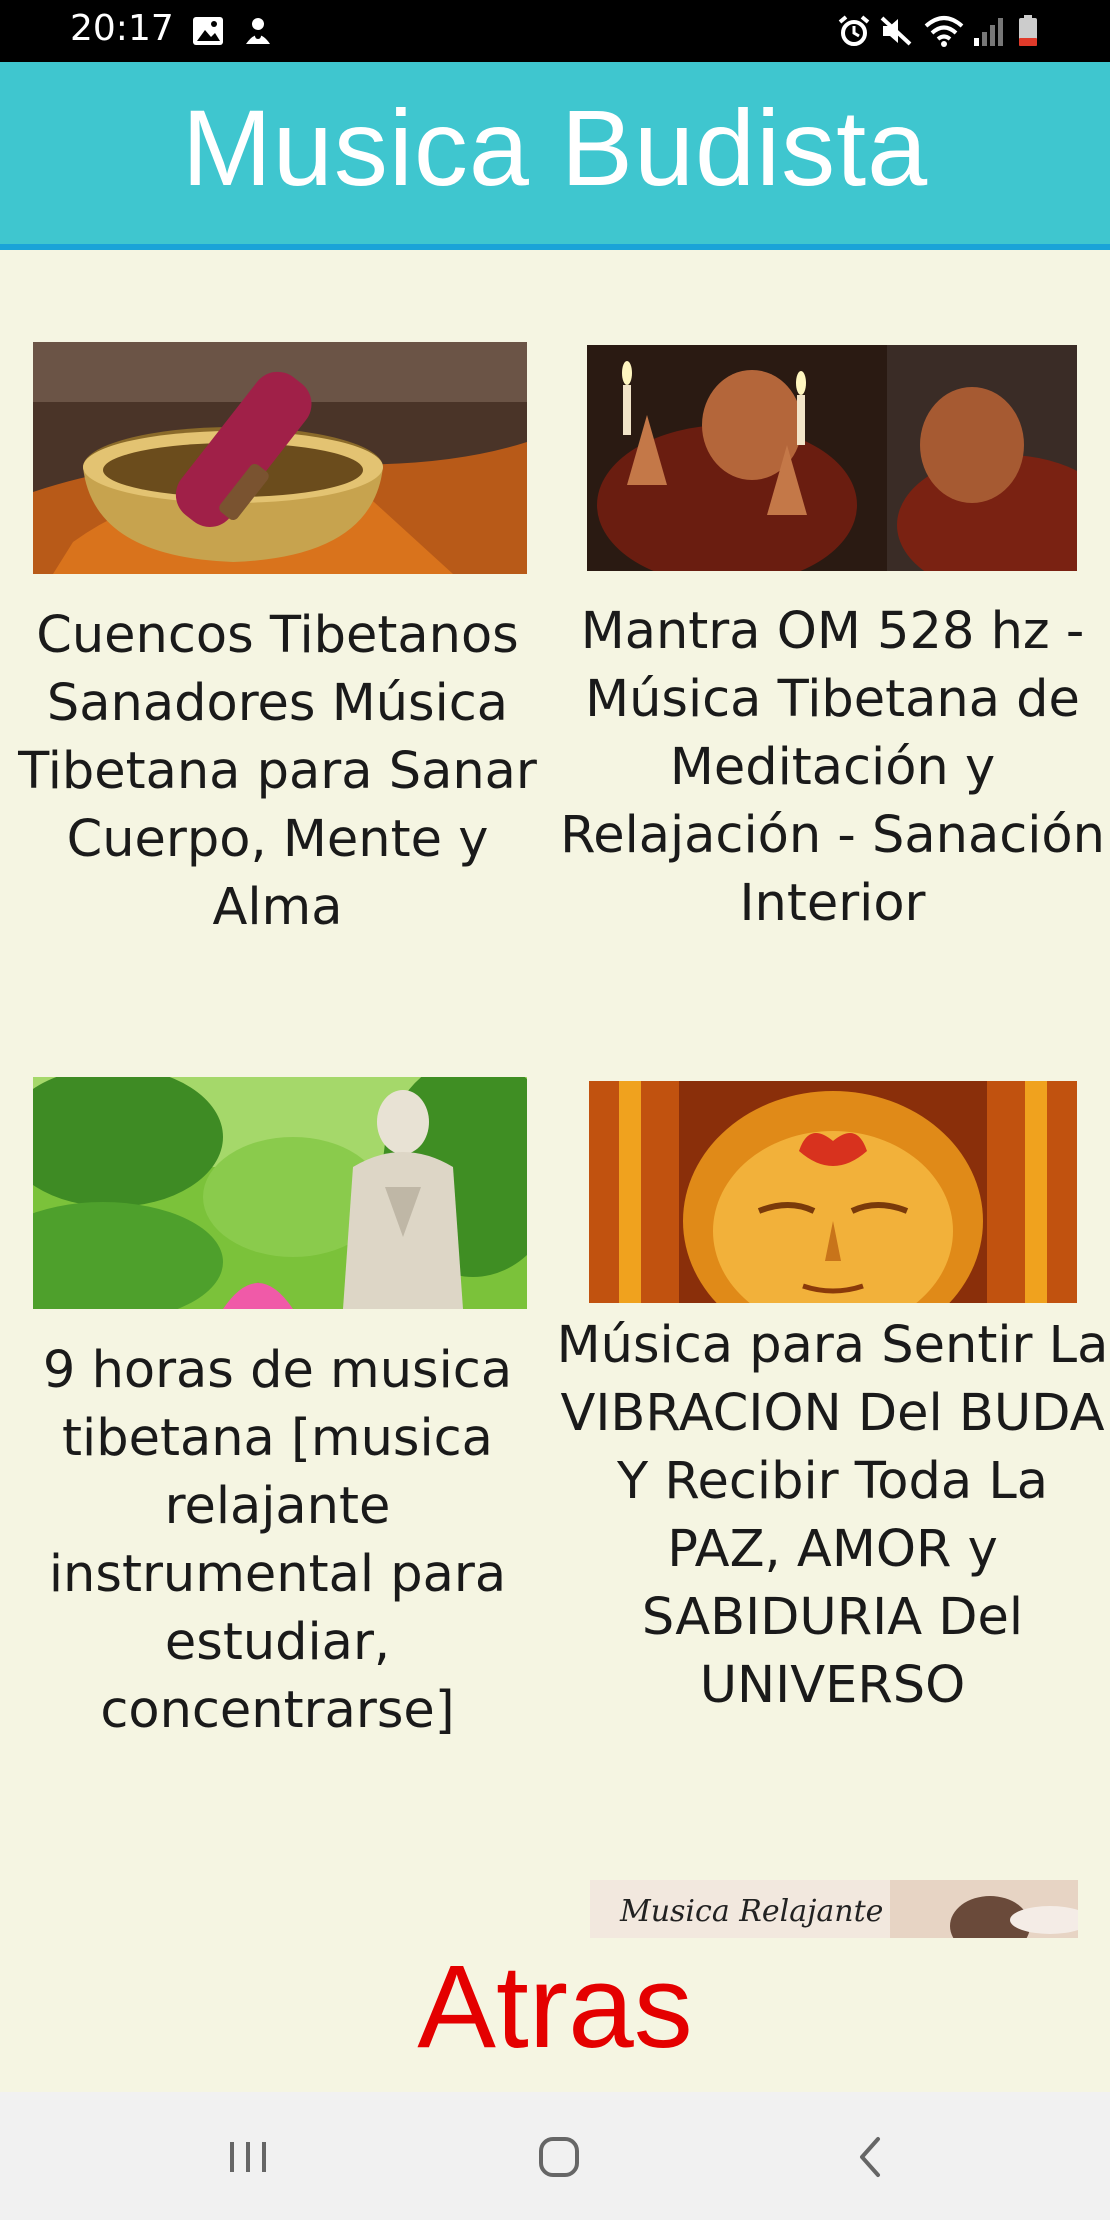  What do you see at coordinates (258, 31) in the screenshot?
I see `notification-app-icon` at bounding box center [258, 31].